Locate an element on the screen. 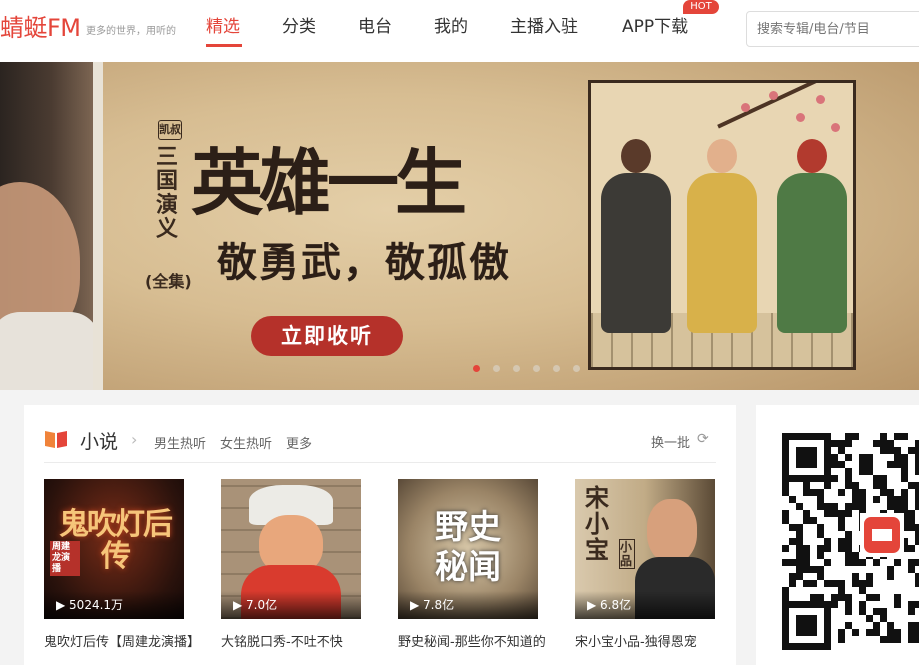 Image resolution: width=919 pixels, height=665 pixels. plum-branch is located at coordinates (785, 106).